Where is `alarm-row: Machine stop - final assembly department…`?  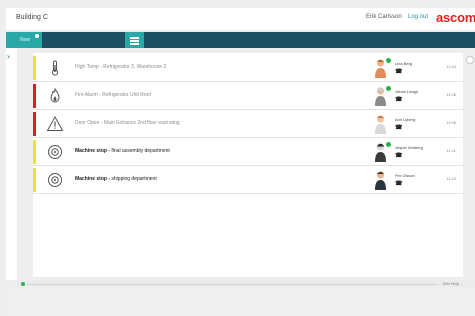
alarm-row: Machine stop - final assembly department… is located at coordinates (248, 152).